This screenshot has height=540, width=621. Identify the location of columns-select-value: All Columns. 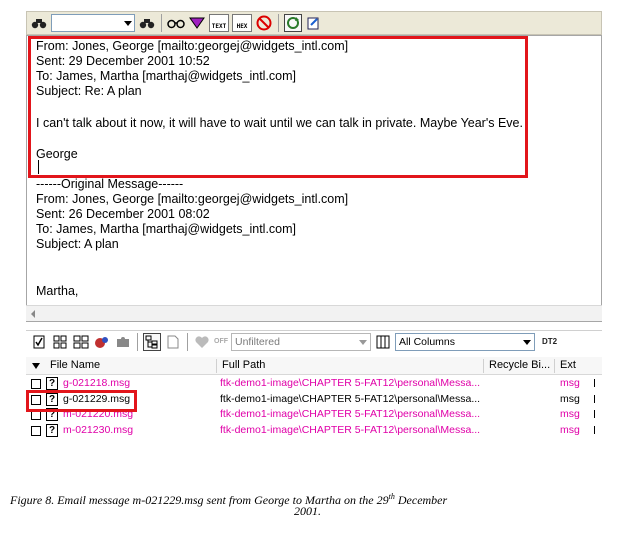
(427, 341).